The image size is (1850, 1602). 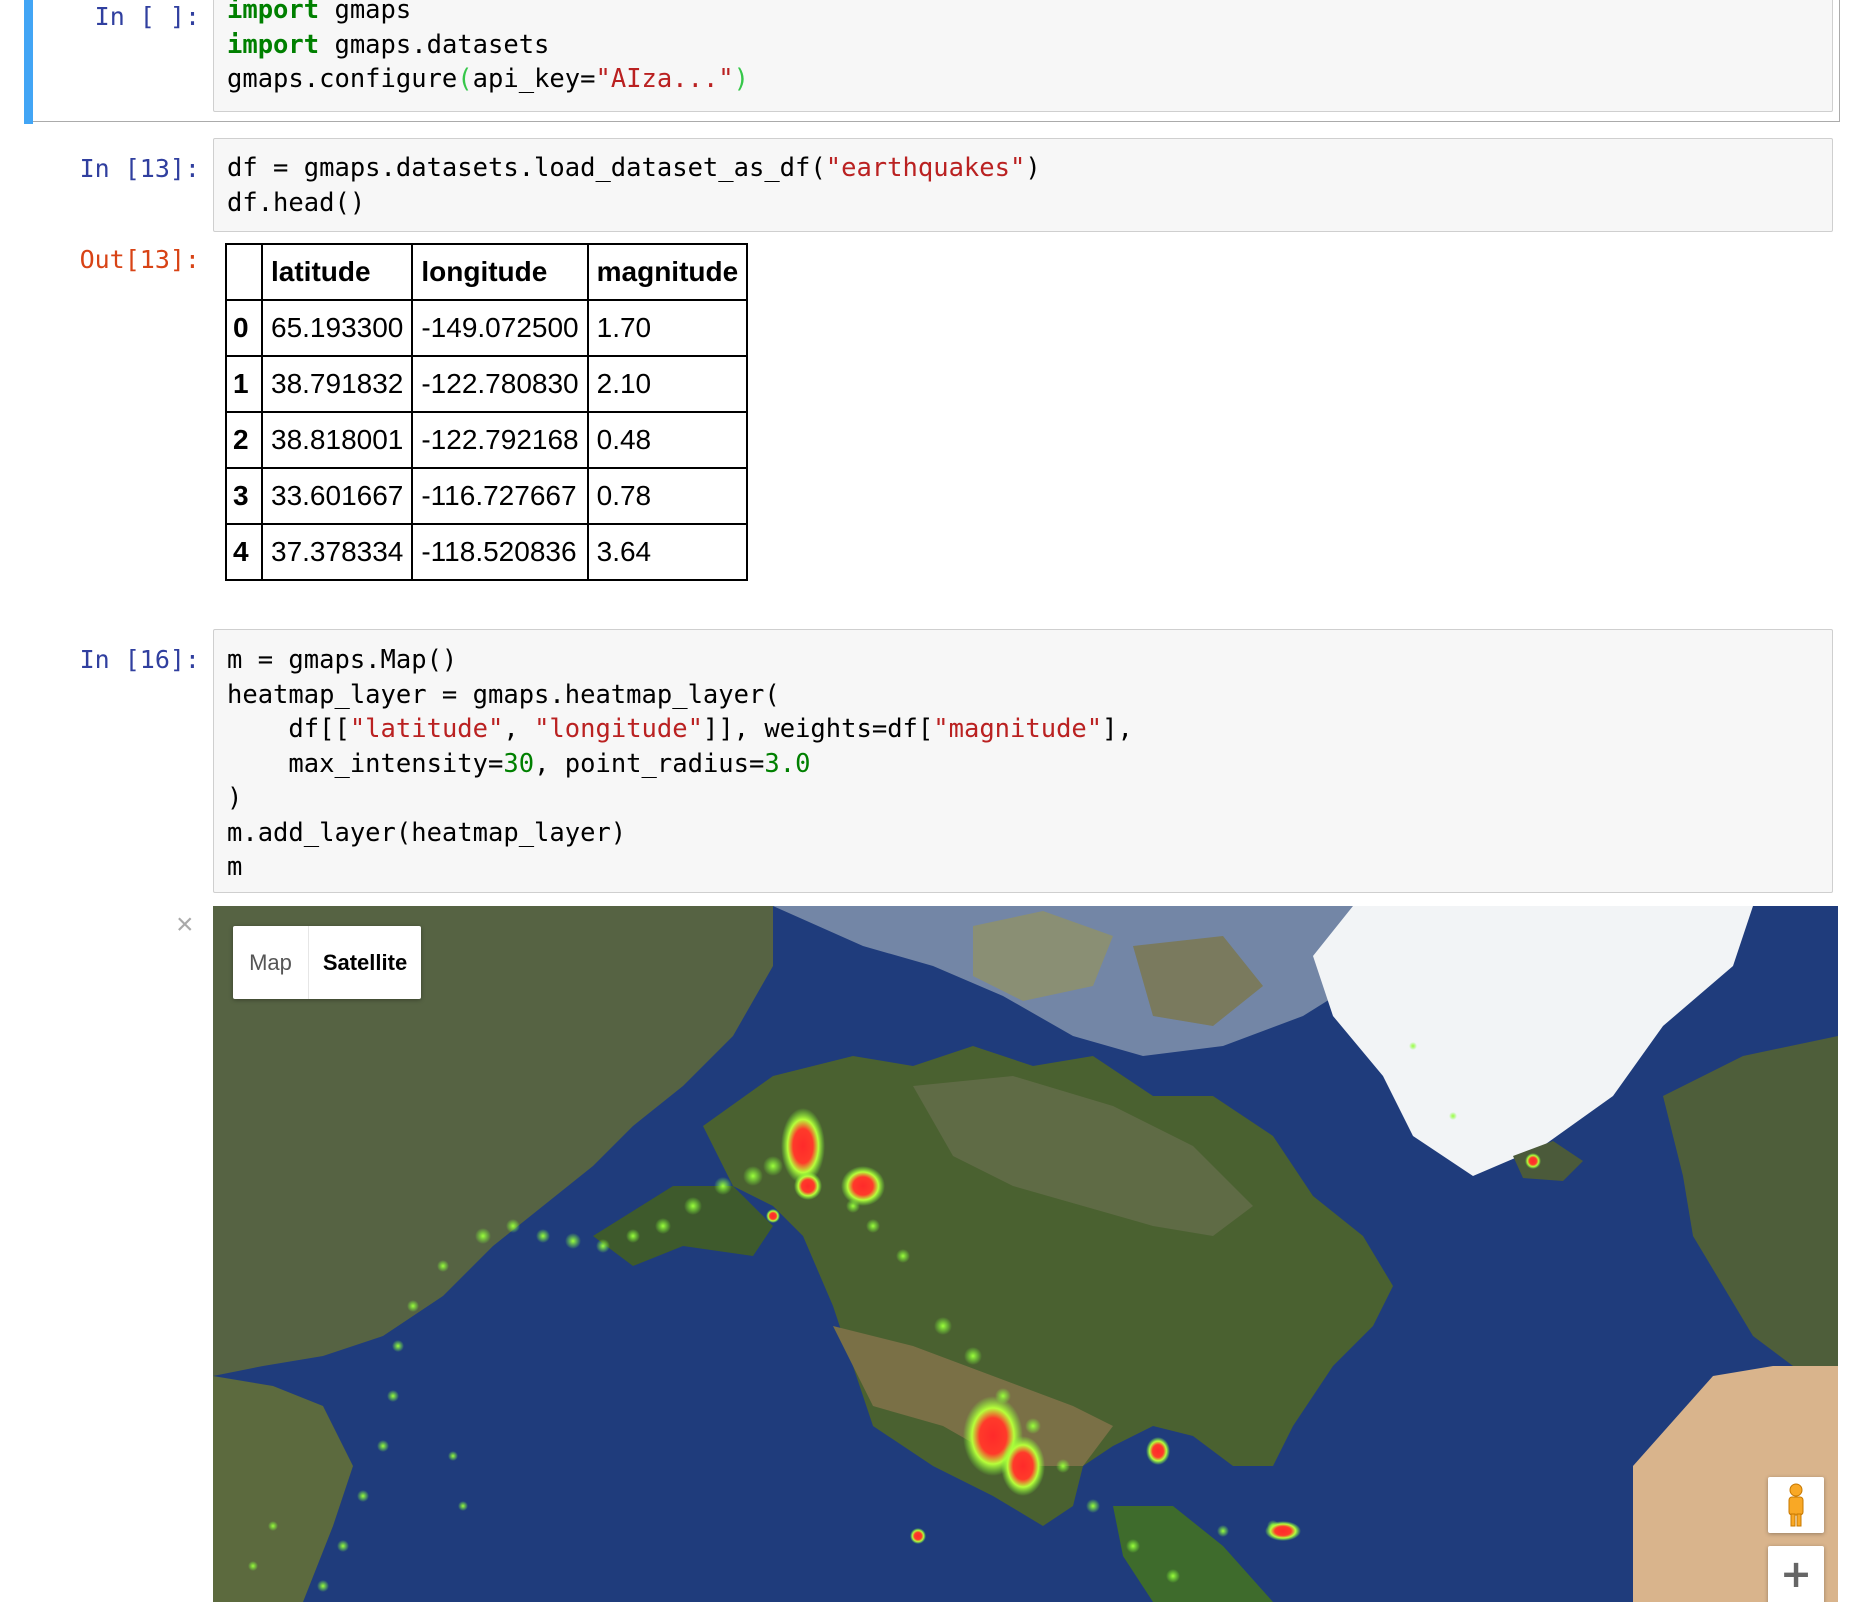 I want to click on table-row: 0 65.193300 -149.072500 1.70, so click(x=487, y=328).